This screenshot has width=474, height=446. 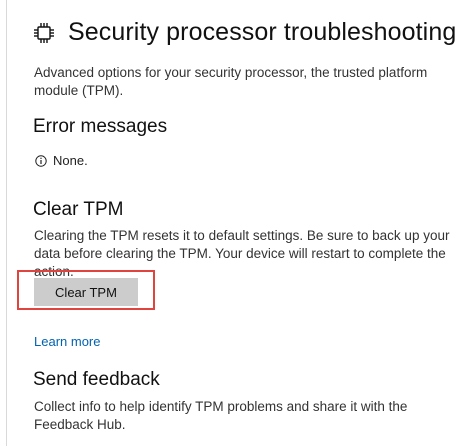 What do you see at coordinates (78, 209) in the screenshot?
I see `clear-tpm-heading: Clear TPM` at bounding box center [78, 209].